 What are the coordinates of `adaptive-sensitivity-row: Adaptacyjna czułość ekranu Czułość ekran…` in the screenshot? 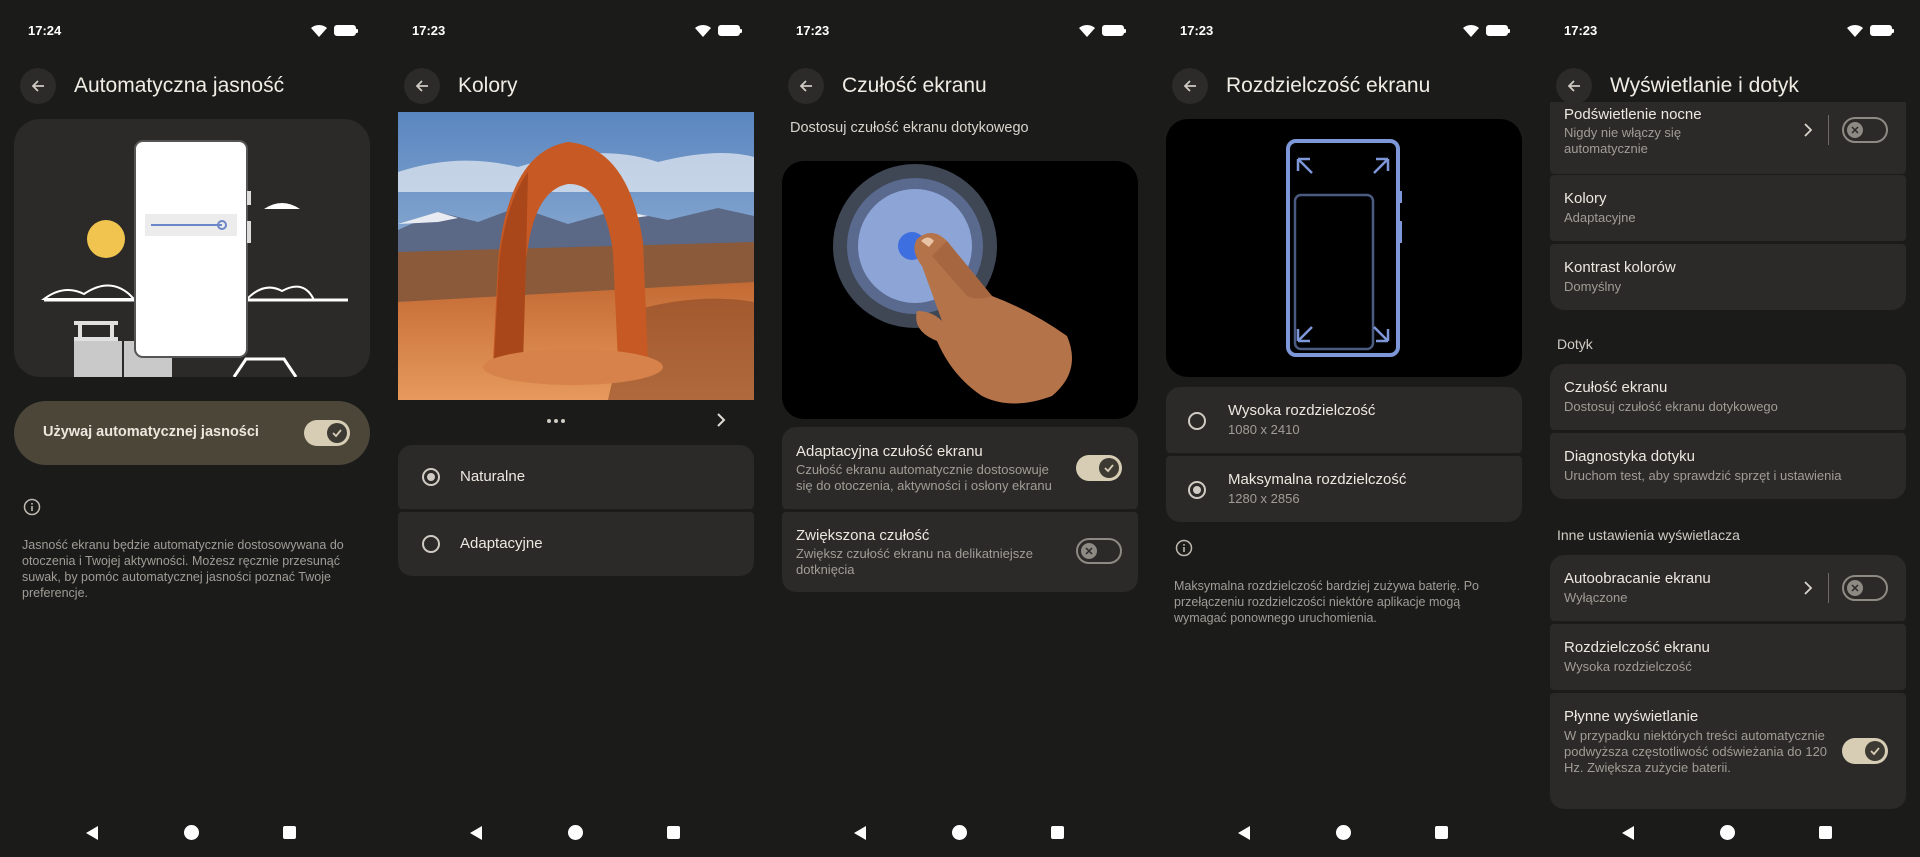 It's located at (960, 468).